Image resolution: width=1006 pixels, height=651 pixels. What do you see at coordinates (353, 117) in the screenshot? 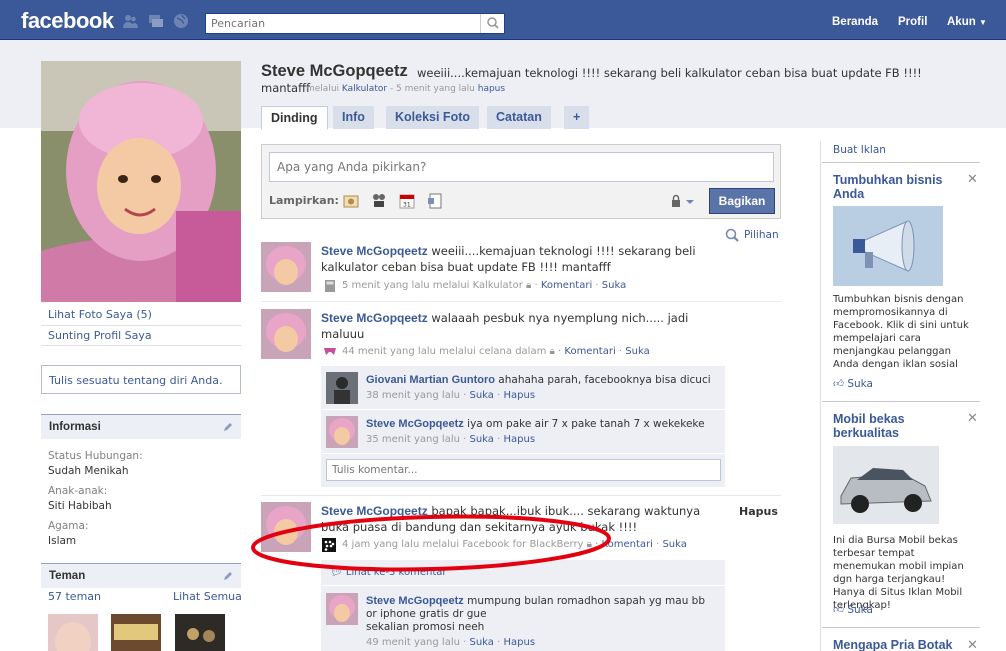
I see `tab-info: Info` at bounding box center [353, 117].